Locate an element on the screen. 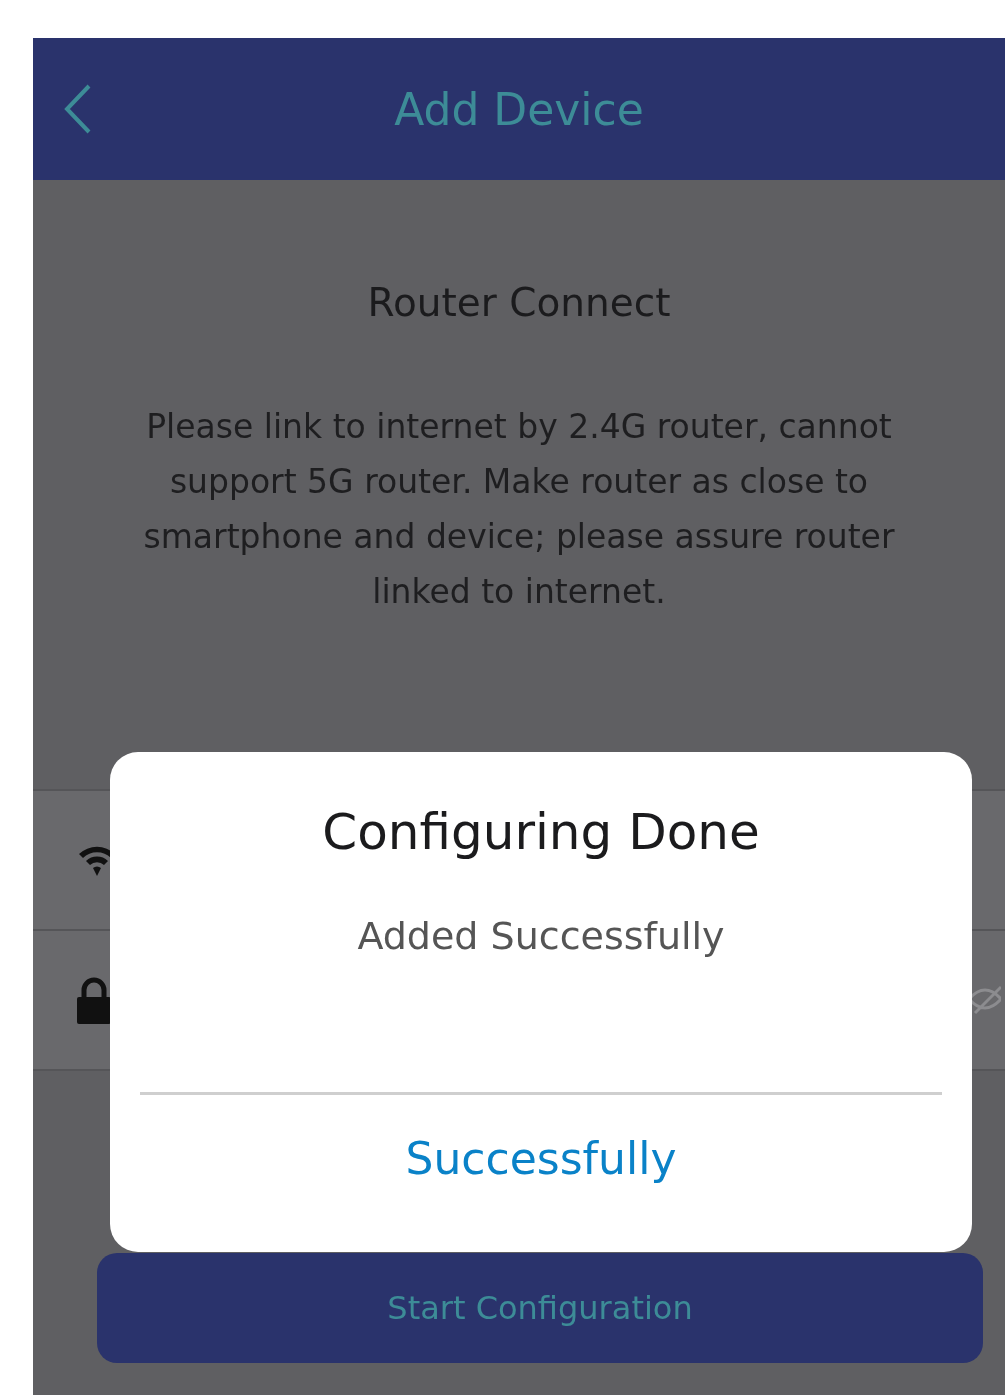 The height and width of the screenshot is (1395, 1005). dialog-action-button: Successfully is located at coordinates (541, 1158).